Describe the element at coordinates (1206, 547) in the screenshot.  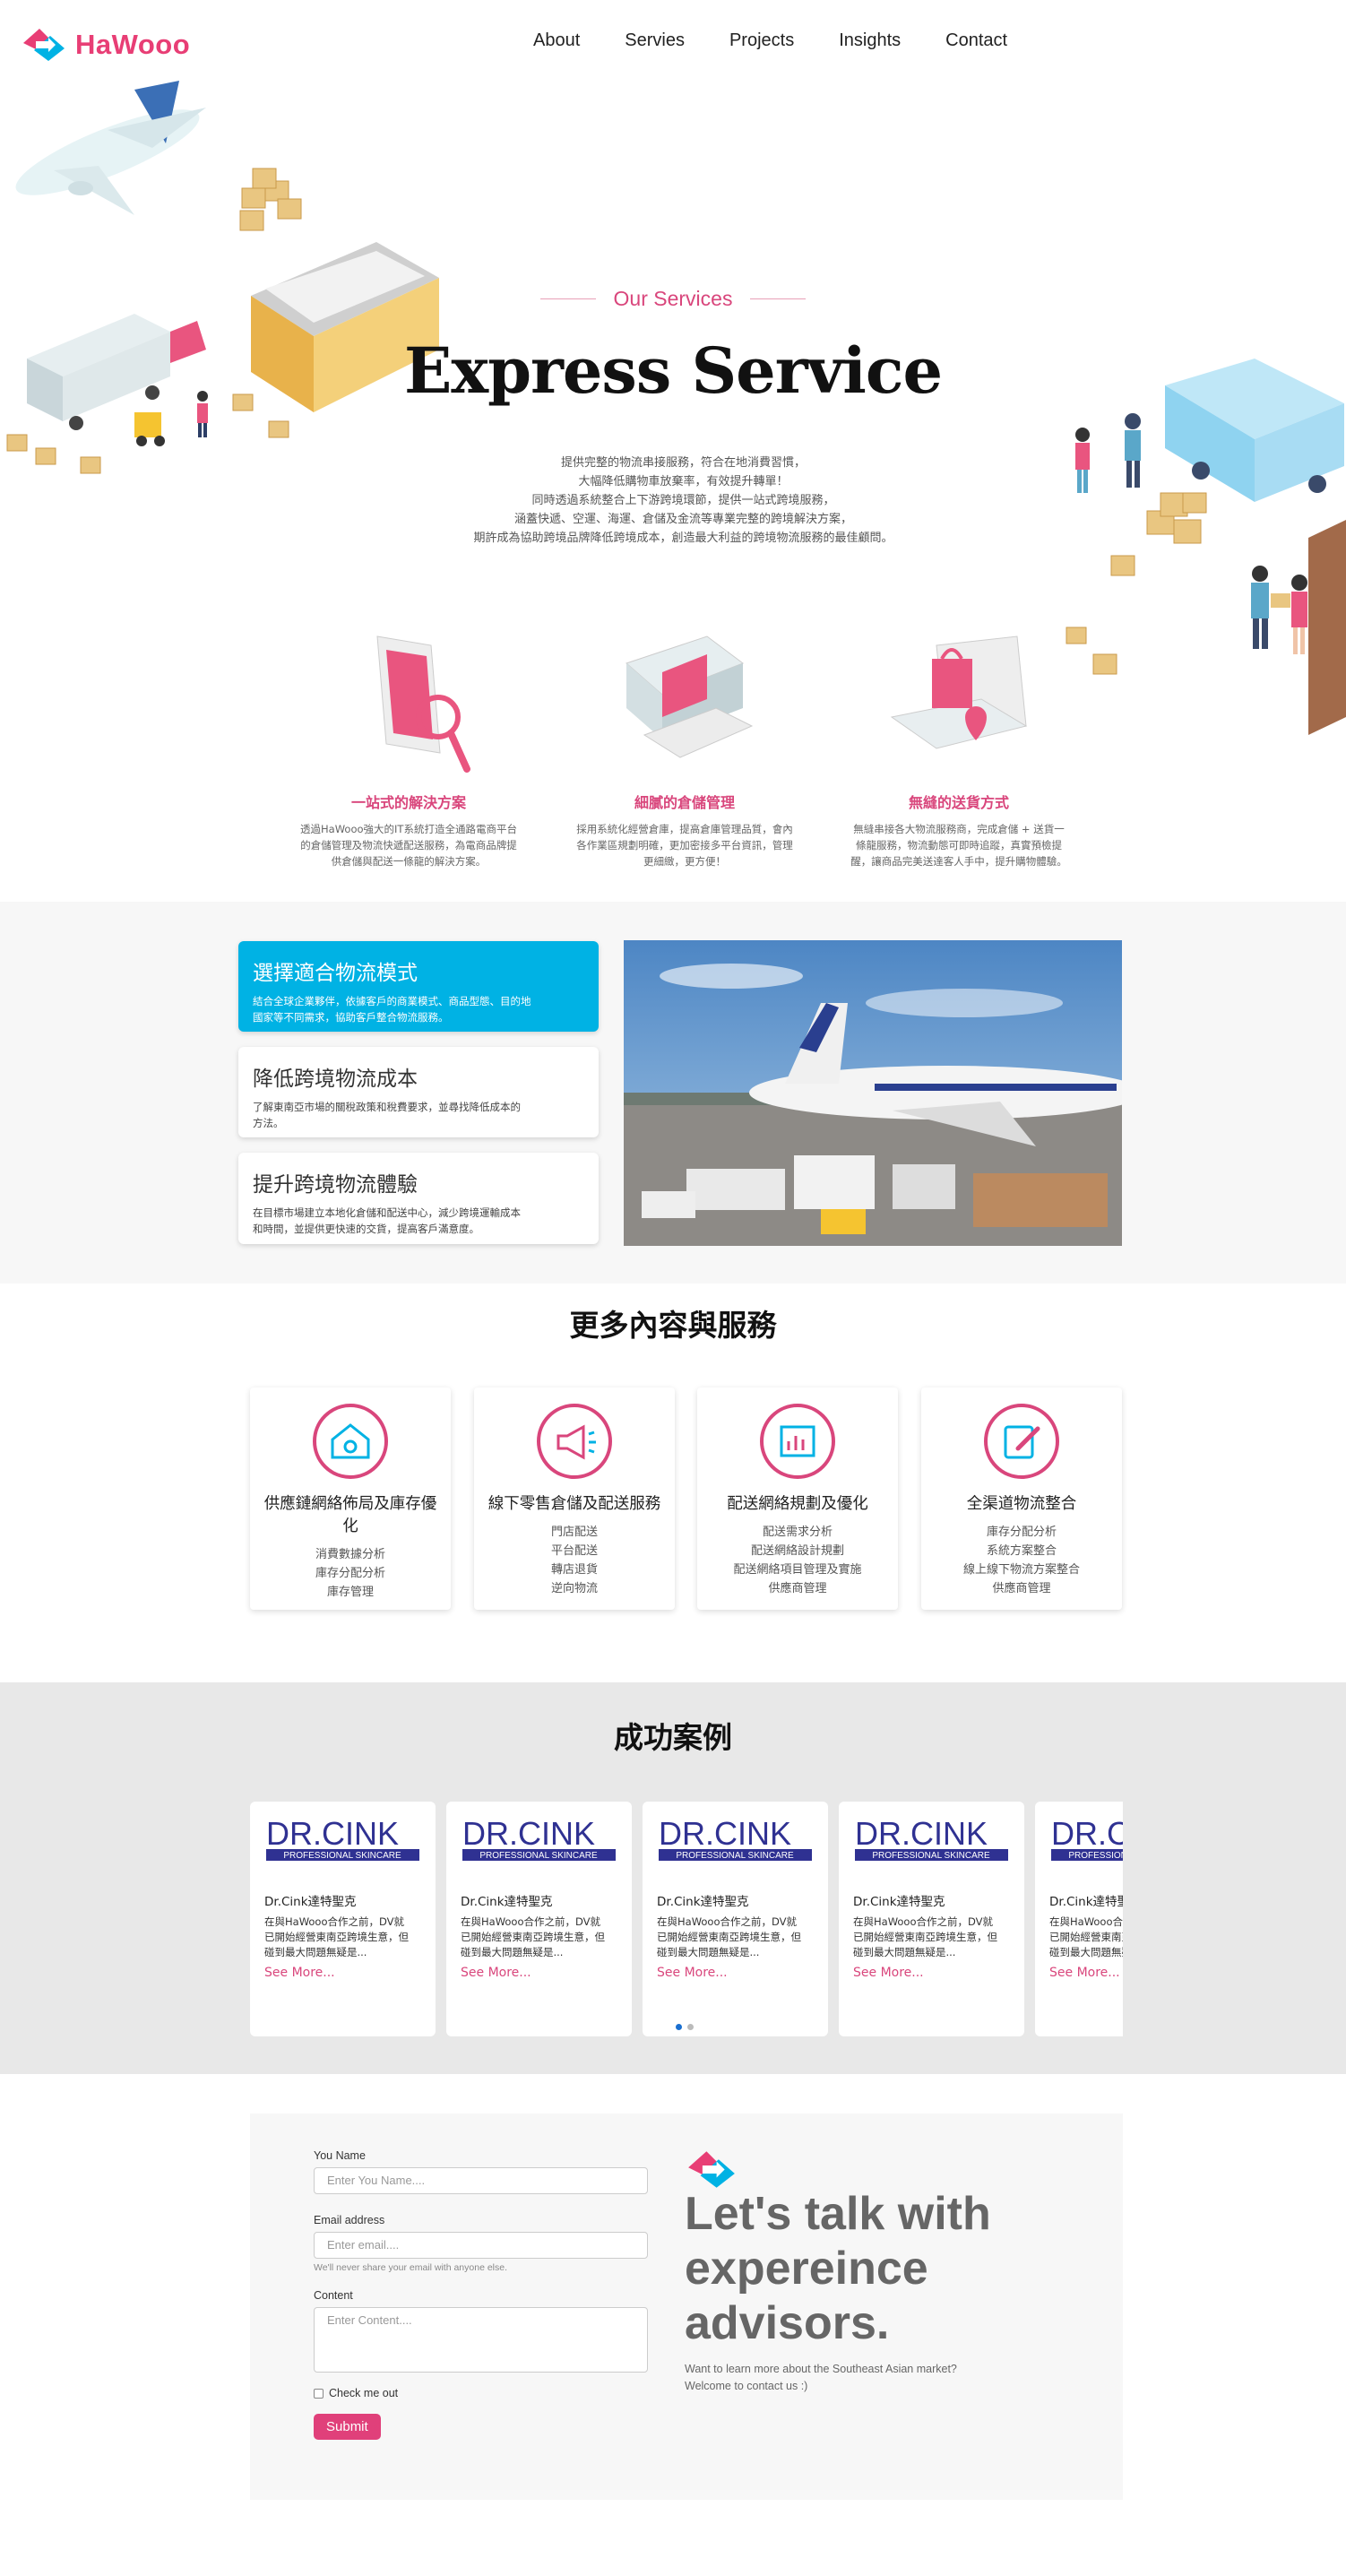
I see `delivery-illustration` at that location.